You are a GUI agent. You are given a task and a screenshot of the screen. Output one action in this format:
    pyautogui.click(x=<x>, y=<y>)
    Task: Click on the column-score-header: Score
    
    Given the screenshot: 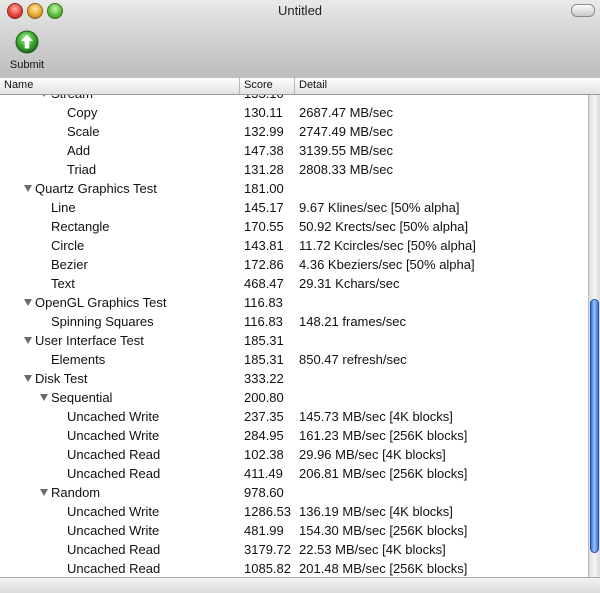 What is the action you would take?
    pyautogui.click(x=267, y=86)
    